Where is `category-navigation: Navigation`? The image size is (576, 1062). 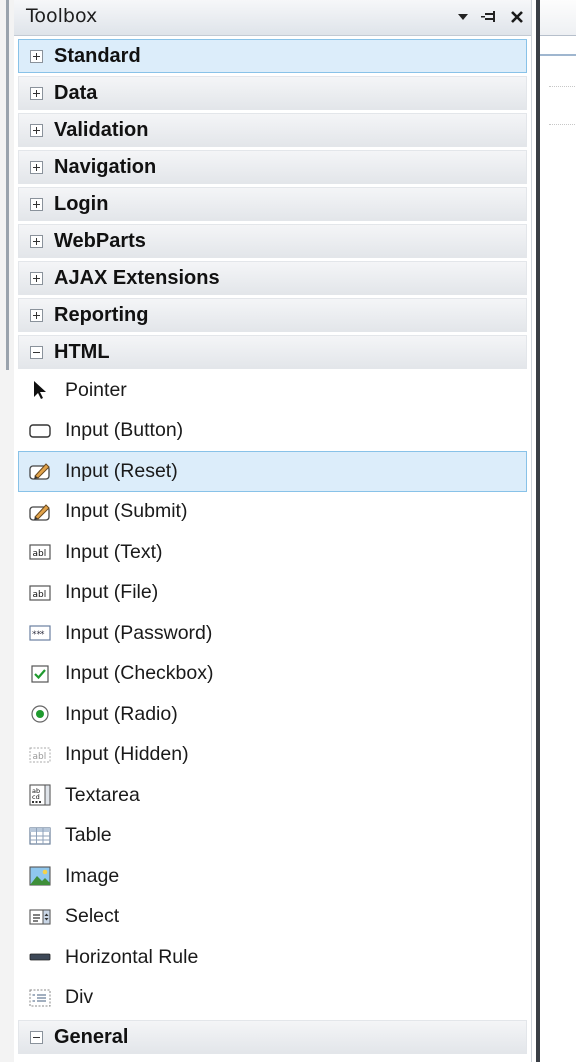
category-navigation: Navigation is located at coordinates (272, 167).